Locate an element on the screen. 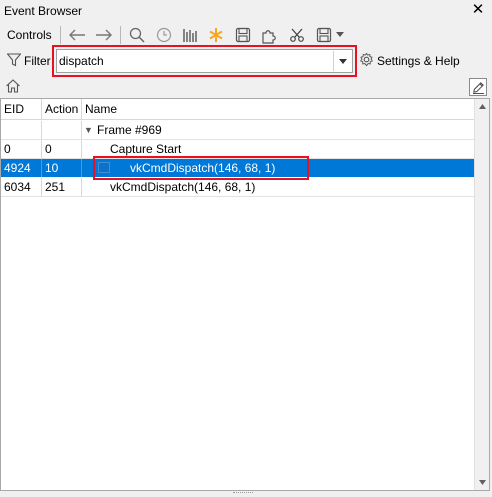 The width and height of the screenshot is (492, 497). save-dropdown-icon is located at coordinates (324, 35).